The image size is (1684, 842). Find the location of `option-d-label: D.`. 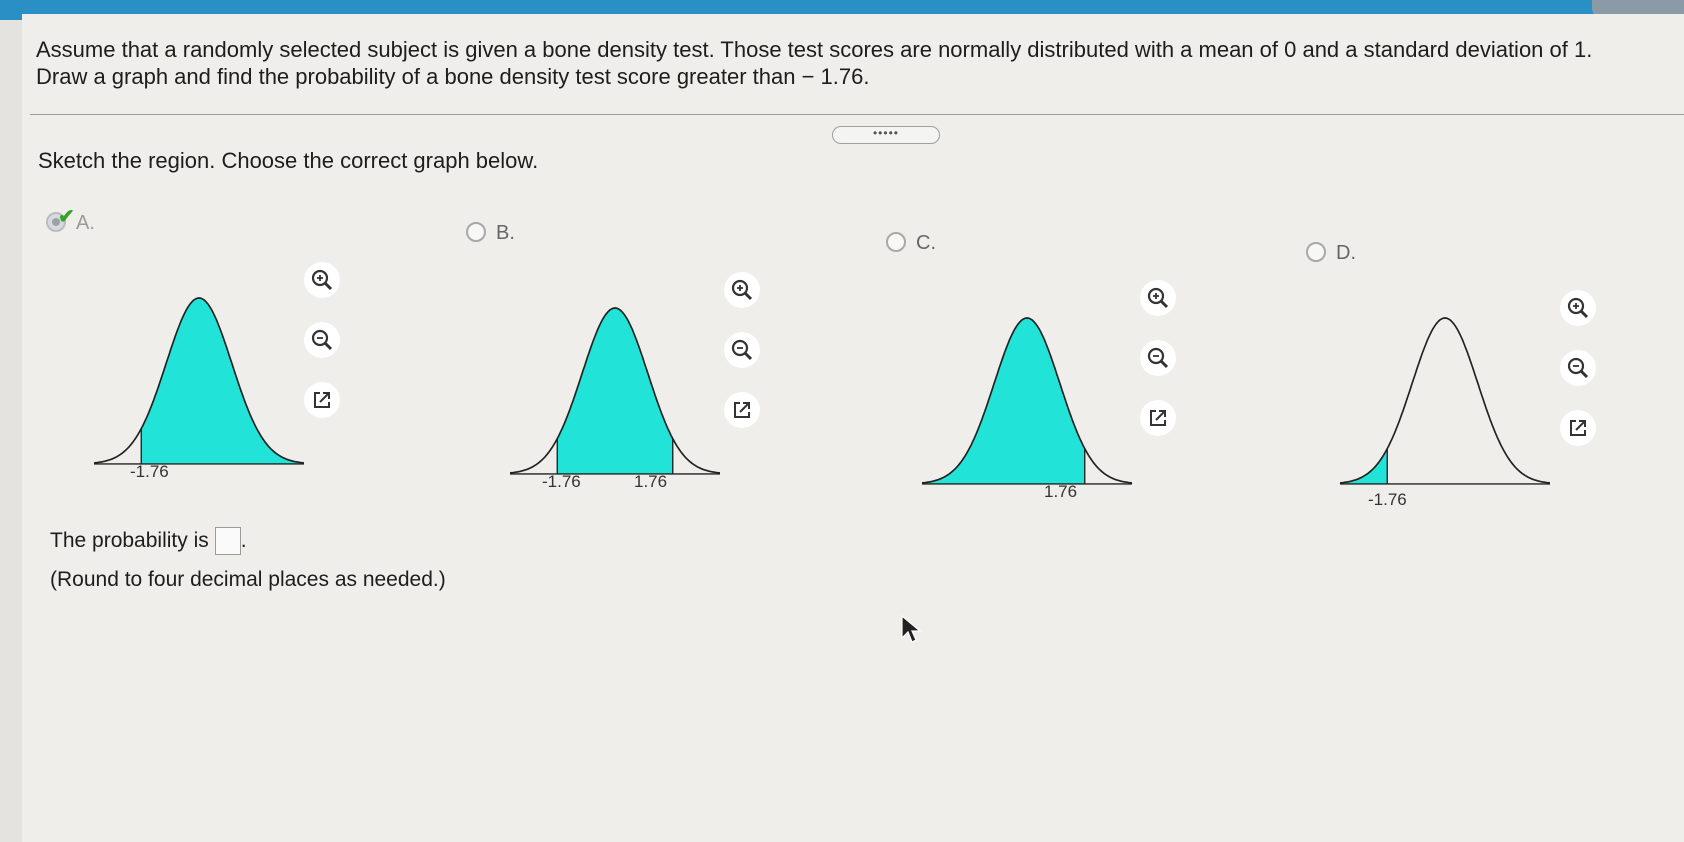

option-d-label: D. is located at coordinates (1346, 253).